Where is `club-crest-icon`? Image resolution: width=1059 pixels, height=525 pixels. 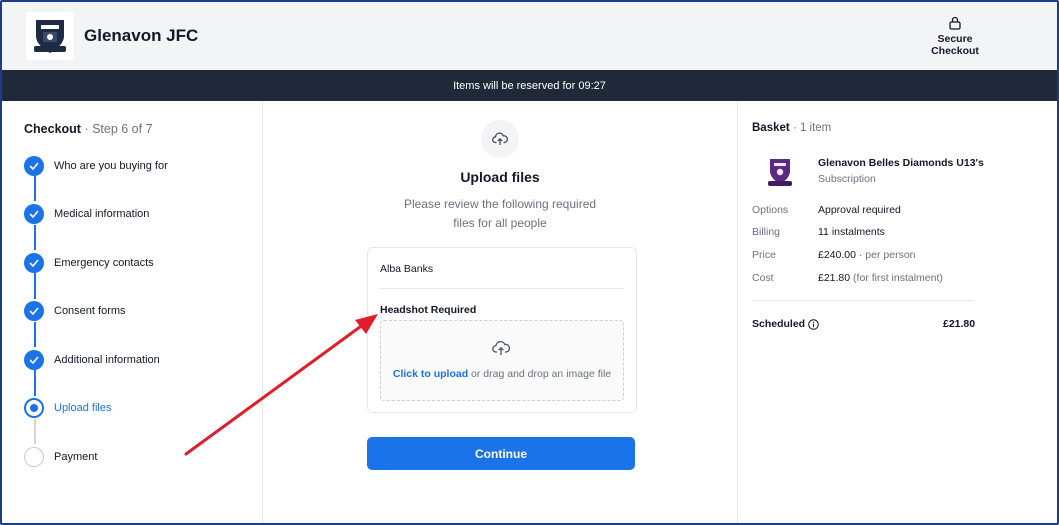 club-crest-icon is located at coordinates (50, 36).